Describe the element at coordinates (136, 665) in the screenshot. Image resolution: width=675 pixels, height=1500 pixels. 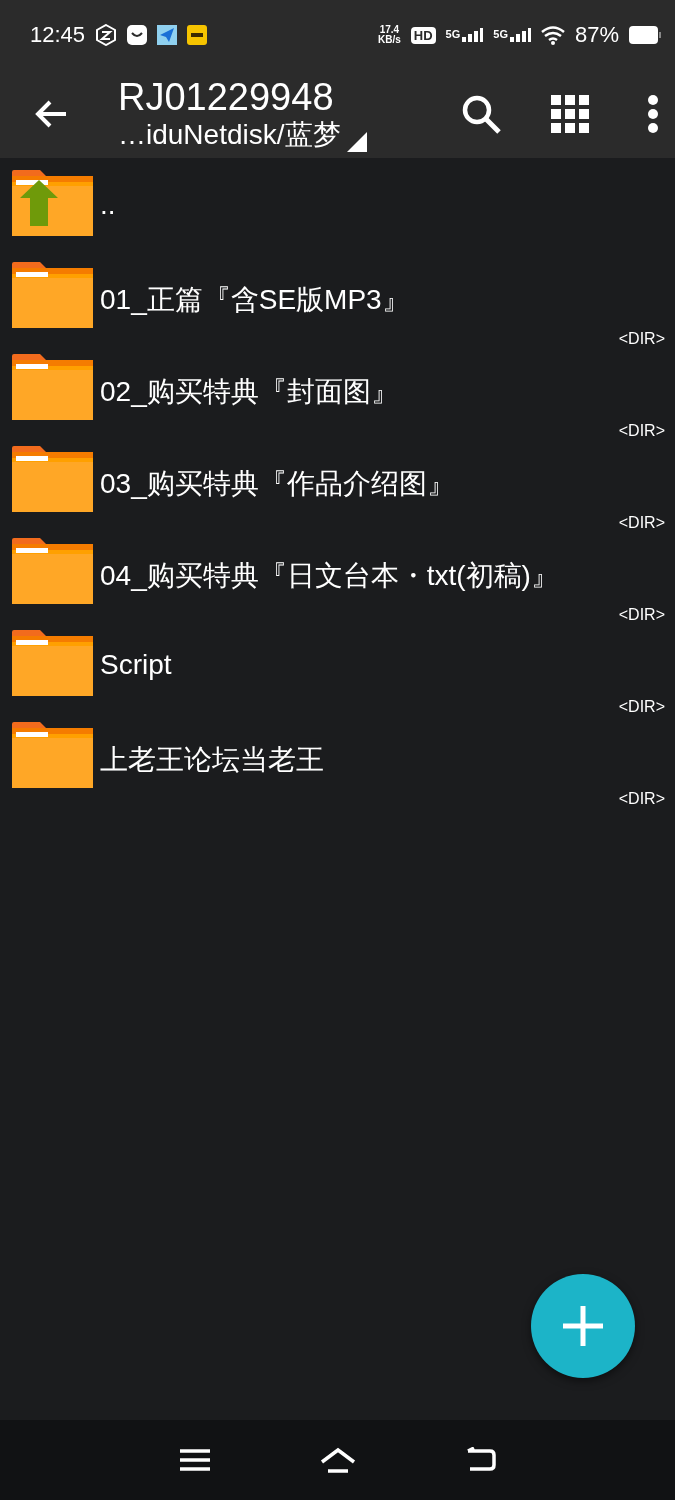
I see `file-name: Script` at that location.